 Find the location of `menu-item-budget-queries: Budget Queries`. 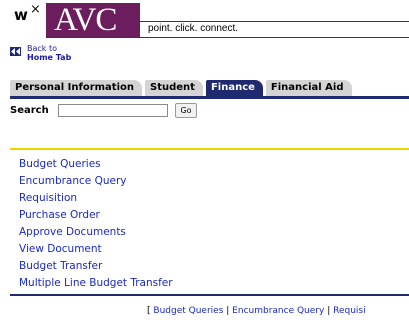

menu-item-budget-queries: Budget Queries is located at coordinates (96, 164).